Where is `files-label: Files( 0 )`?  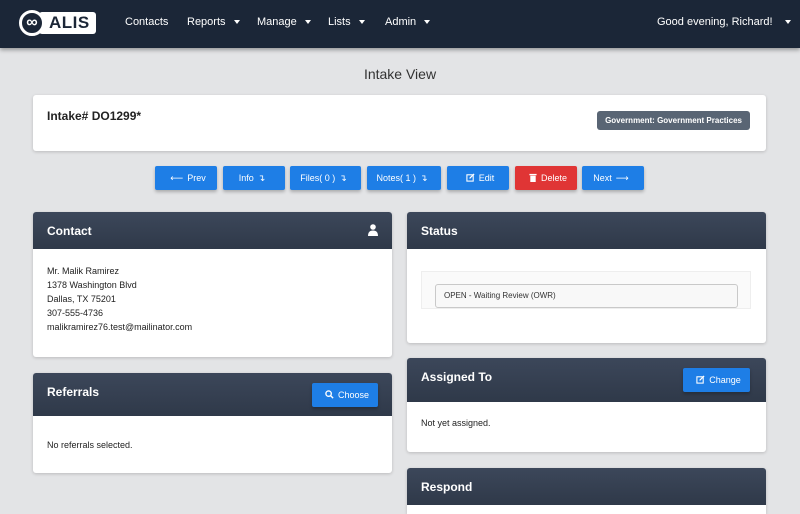
files-label: Files( 0 ) is located at coordinates (318, 178).